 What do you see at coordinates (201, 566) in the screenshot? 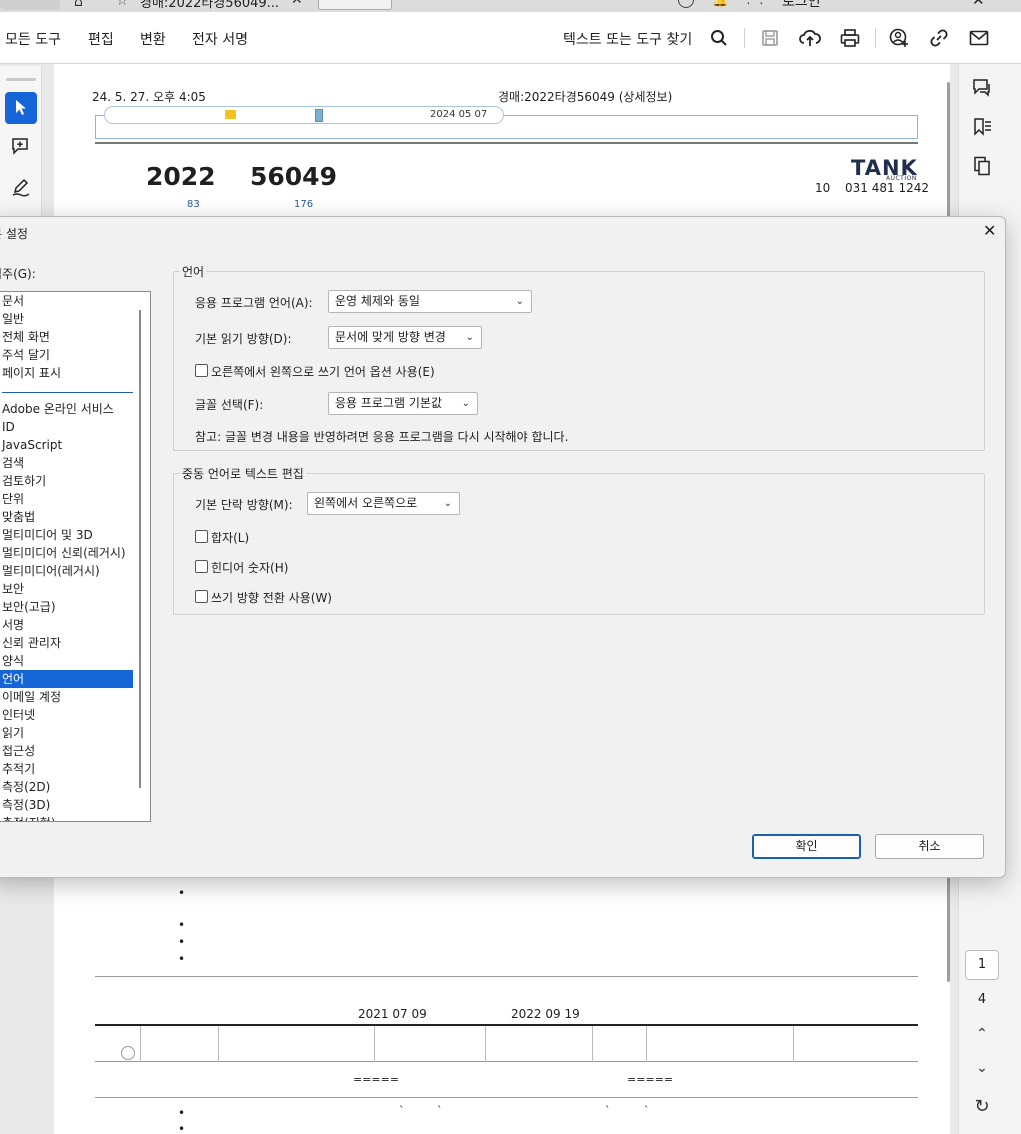
I see `hindi-digits-checkbox` at bounding box center [201, 566].